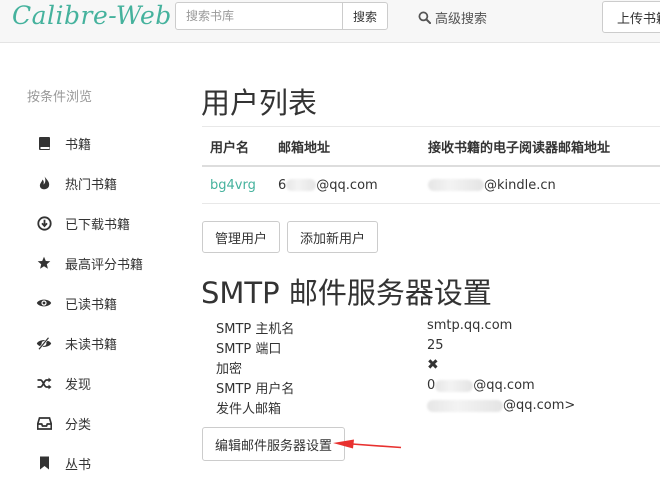  What do you see at coordinates (424, 17) in the screenshot?
I see `search-icon` at bounding box center [424, 17].